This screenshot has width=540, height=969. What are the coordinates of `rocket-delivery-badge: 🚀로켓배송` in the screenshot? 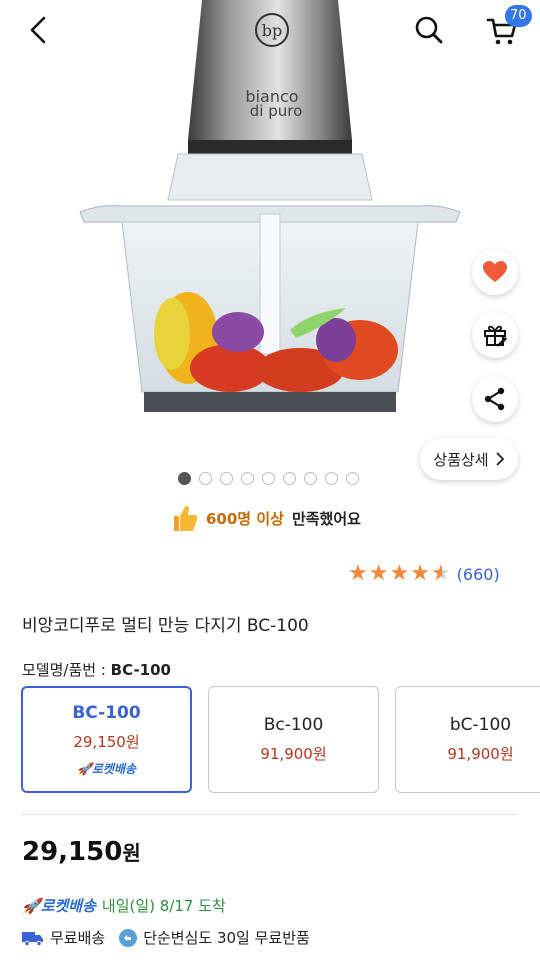 It's located at (59, 905).